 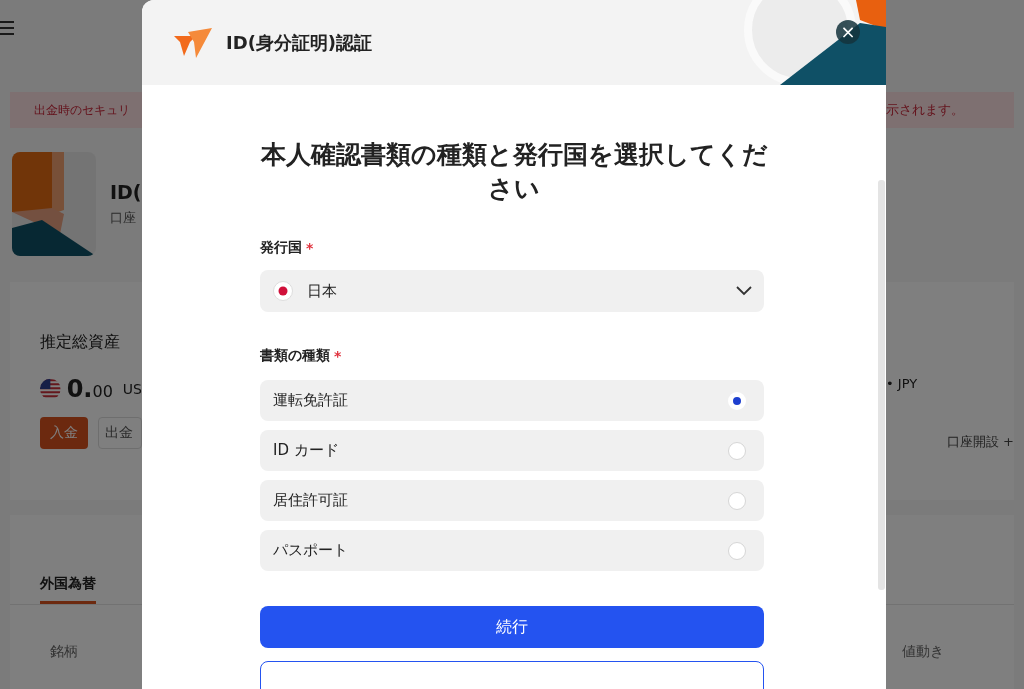 I want to click on field-label: 発行国, so click(x=281, y=248).